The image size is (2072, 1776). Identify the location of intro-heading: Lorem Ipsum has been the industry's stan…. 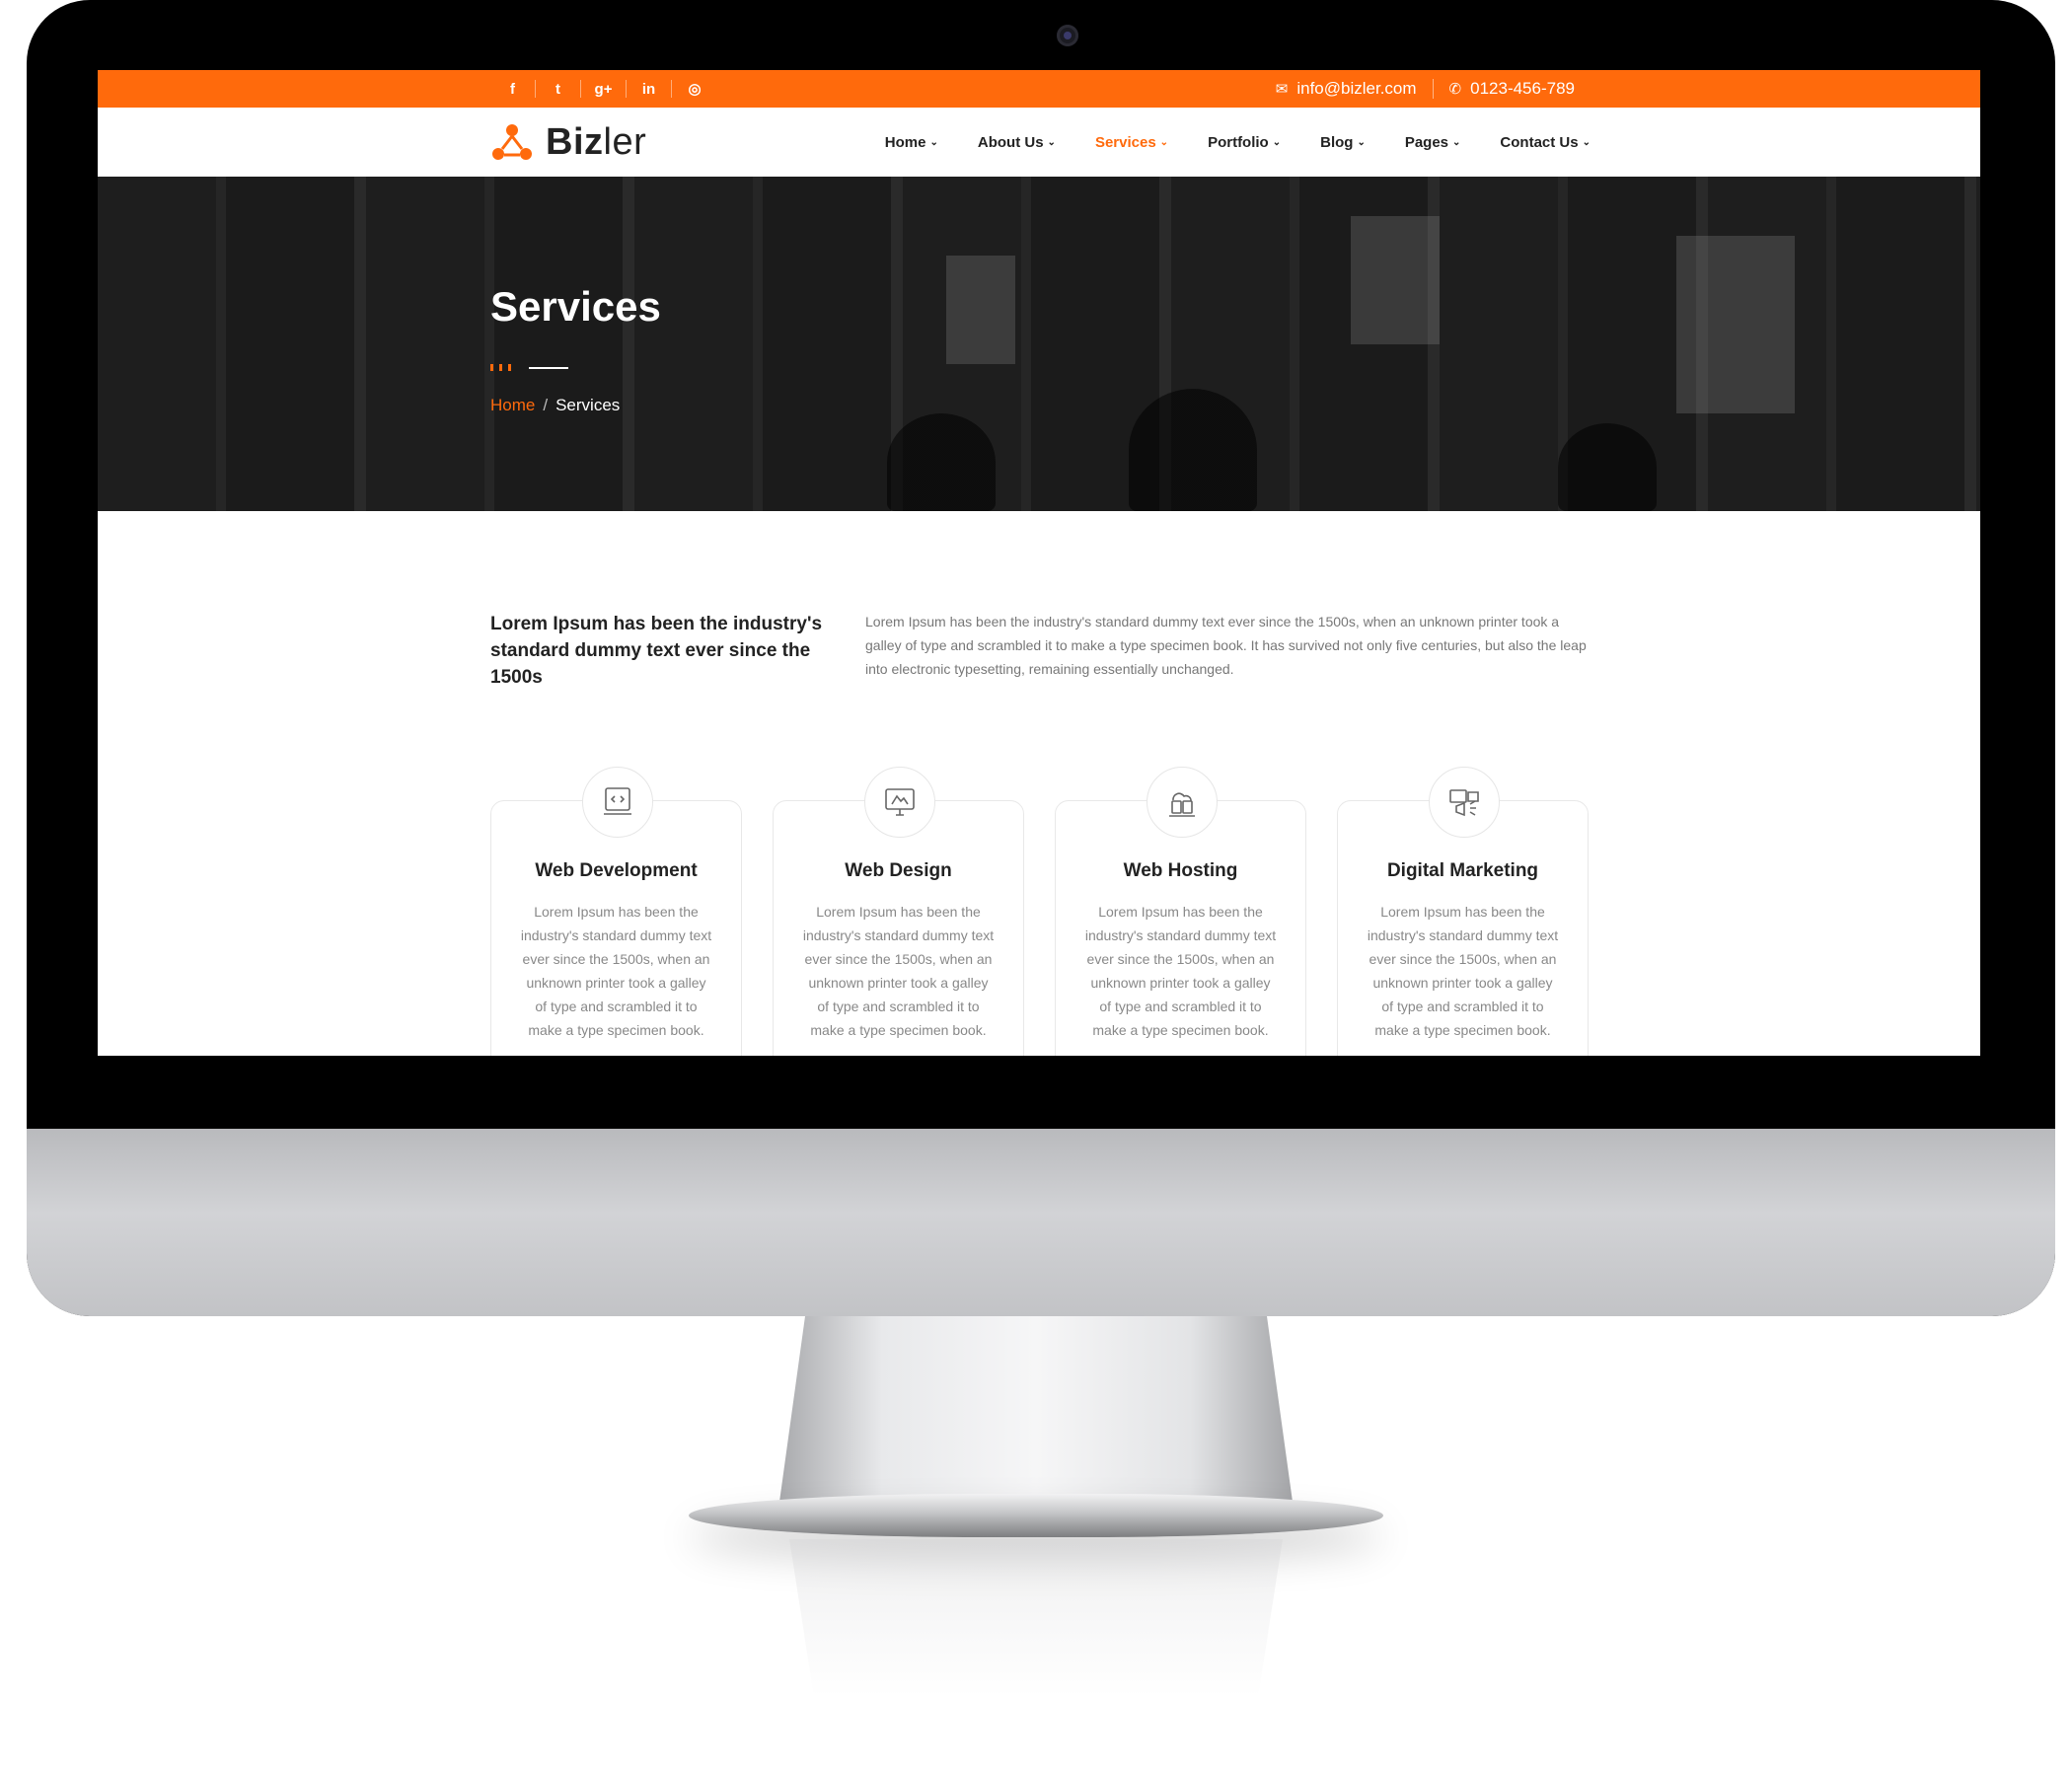
(657, 651).